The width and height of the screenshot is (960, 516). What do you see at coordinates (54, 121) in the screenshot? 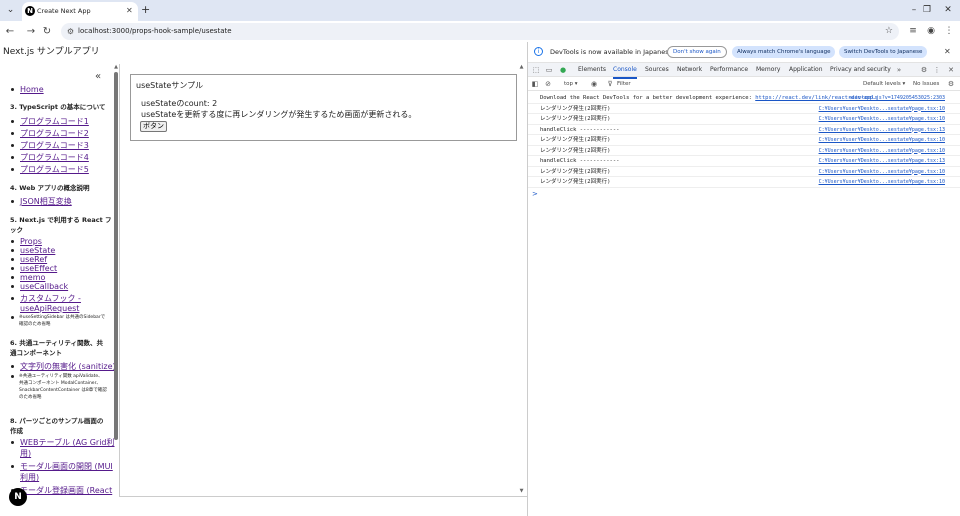
I see `sidebar-link-code1: プログラムコード1` at bounding box center [54, 121].